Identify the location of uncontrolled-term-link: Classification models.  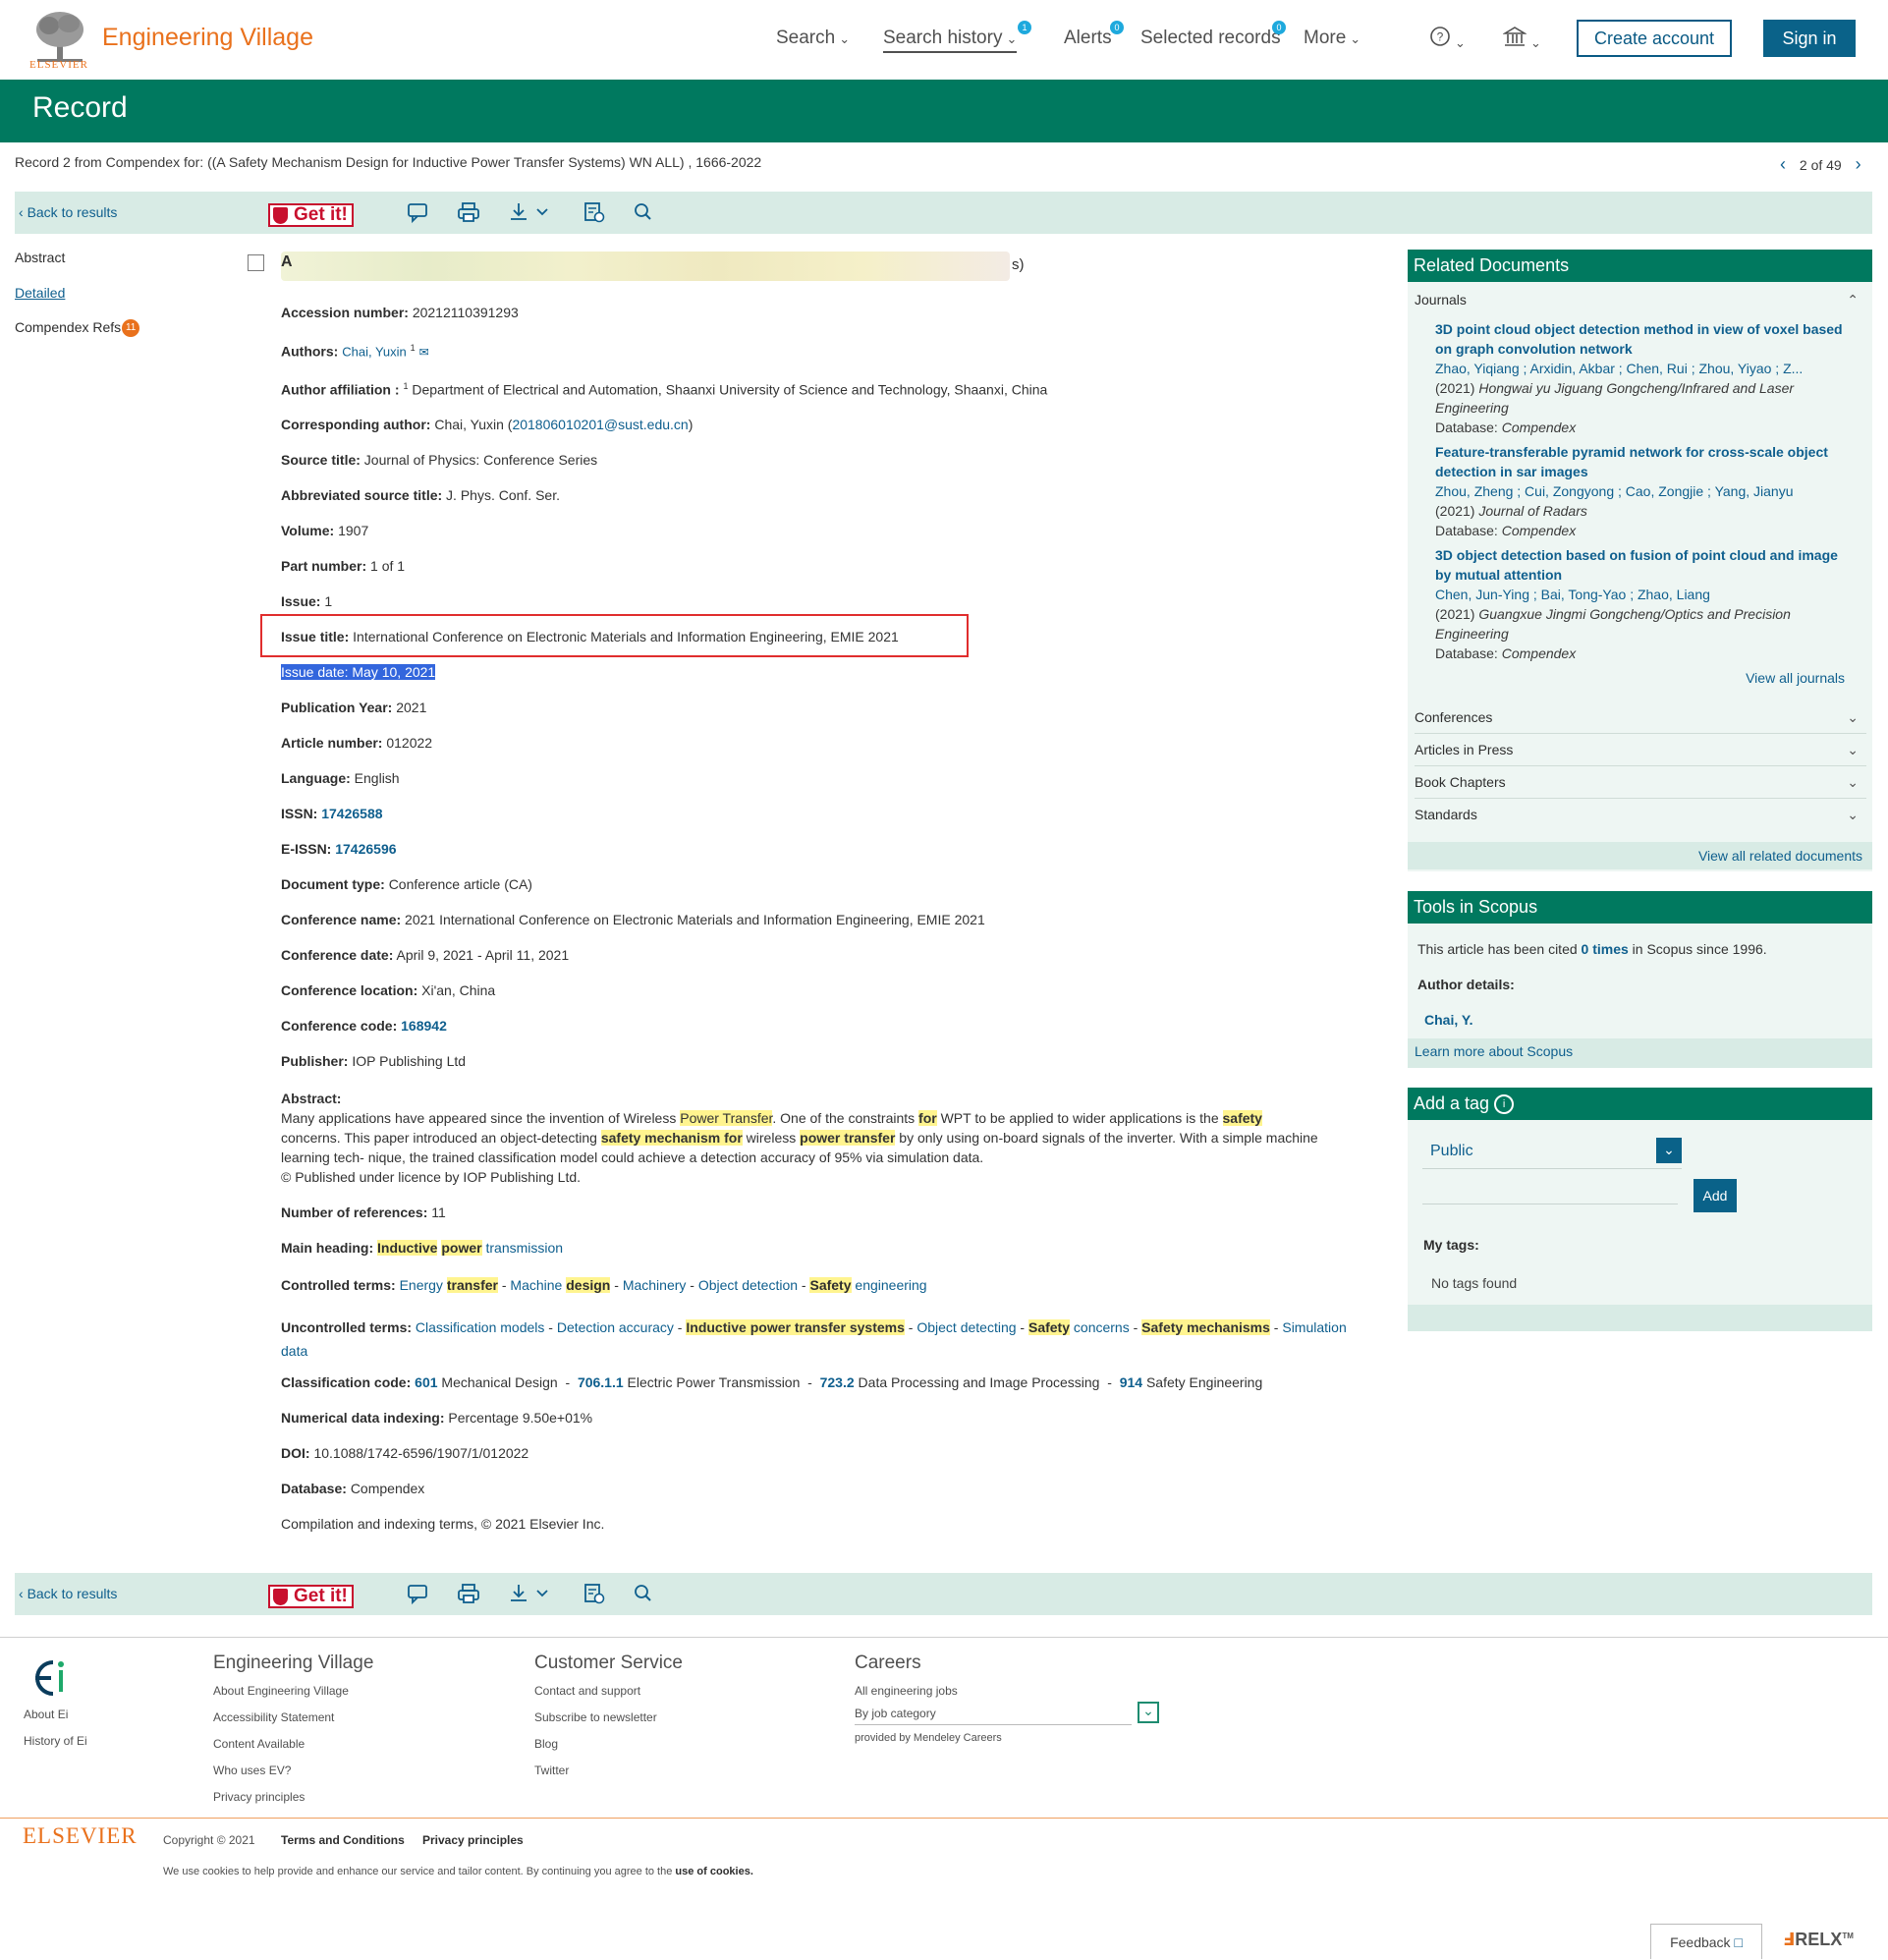
(480, 1327).